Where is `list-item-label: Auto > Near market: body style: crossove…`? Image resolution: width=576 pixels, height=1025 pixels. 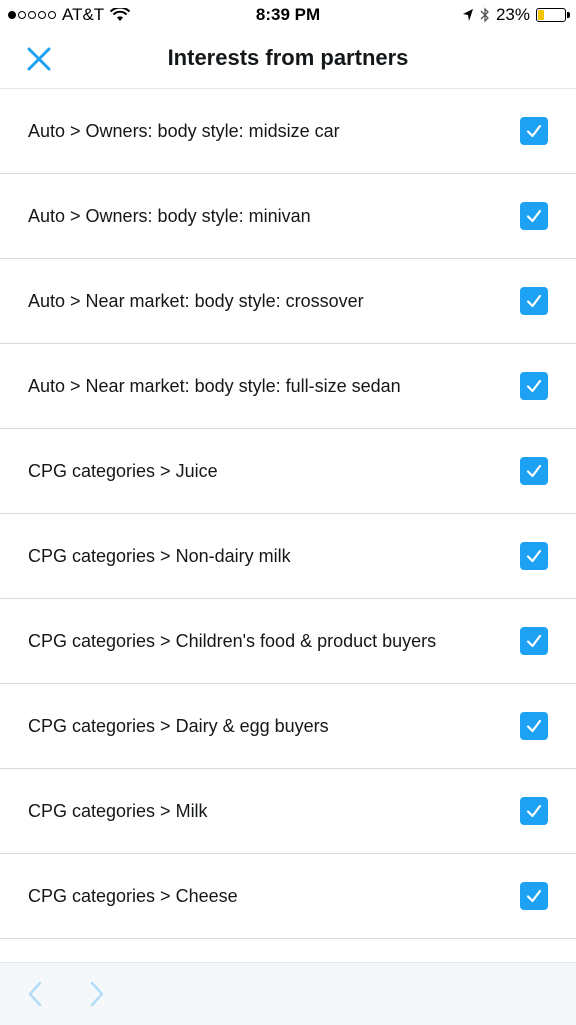
list-item-label: Auto > Near market: body style: crossove… is located at coordinates (196, 300).